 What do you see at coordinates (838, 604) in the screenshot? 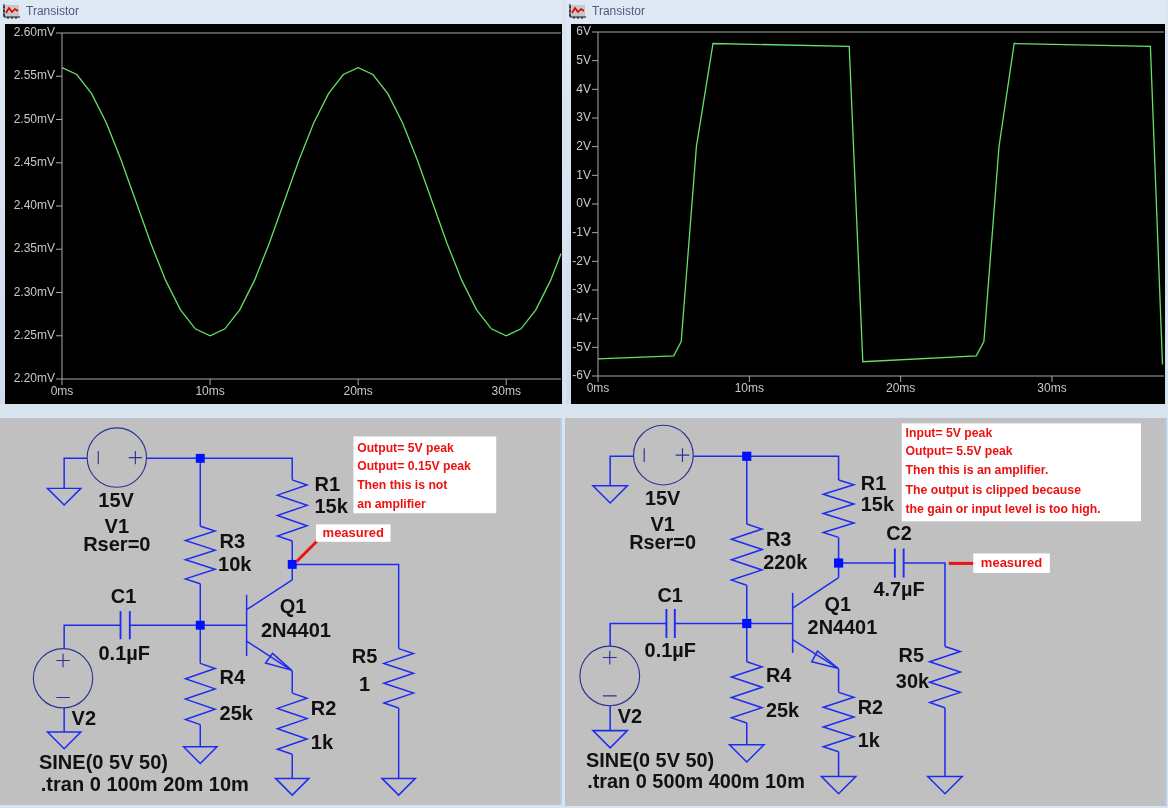
I see `component-label: Q1` at bounding box center [838, 604].